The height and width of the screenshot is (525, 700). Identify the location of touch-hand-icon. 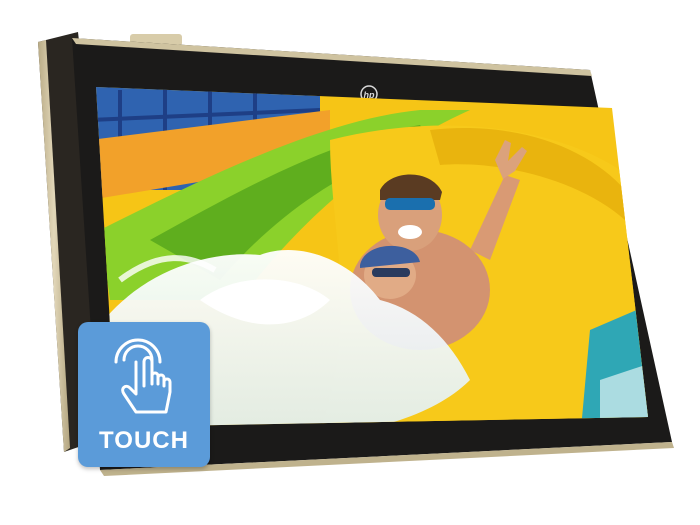
(143, 376).